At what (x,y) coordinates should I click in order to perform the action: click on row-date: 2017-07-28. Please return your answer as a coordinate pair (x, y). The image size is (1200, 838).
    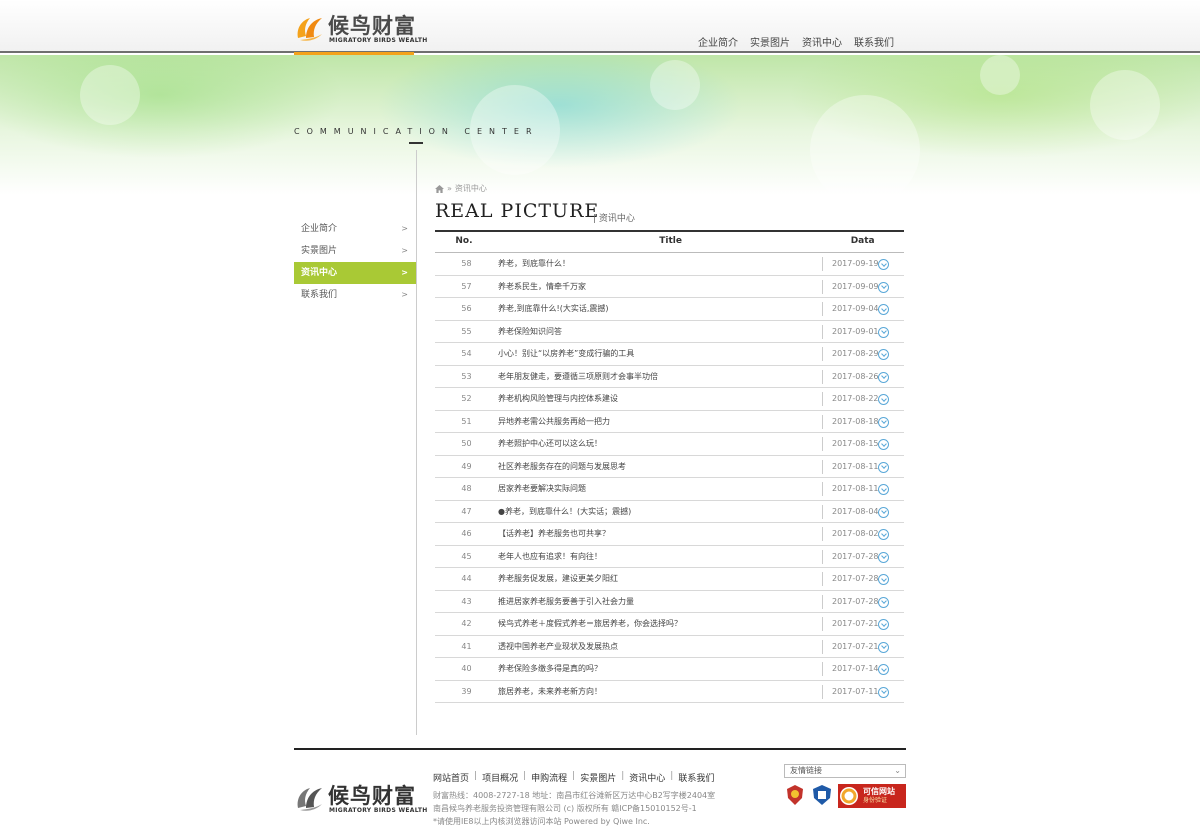
    Looking at the image, I should click on (855, 601).